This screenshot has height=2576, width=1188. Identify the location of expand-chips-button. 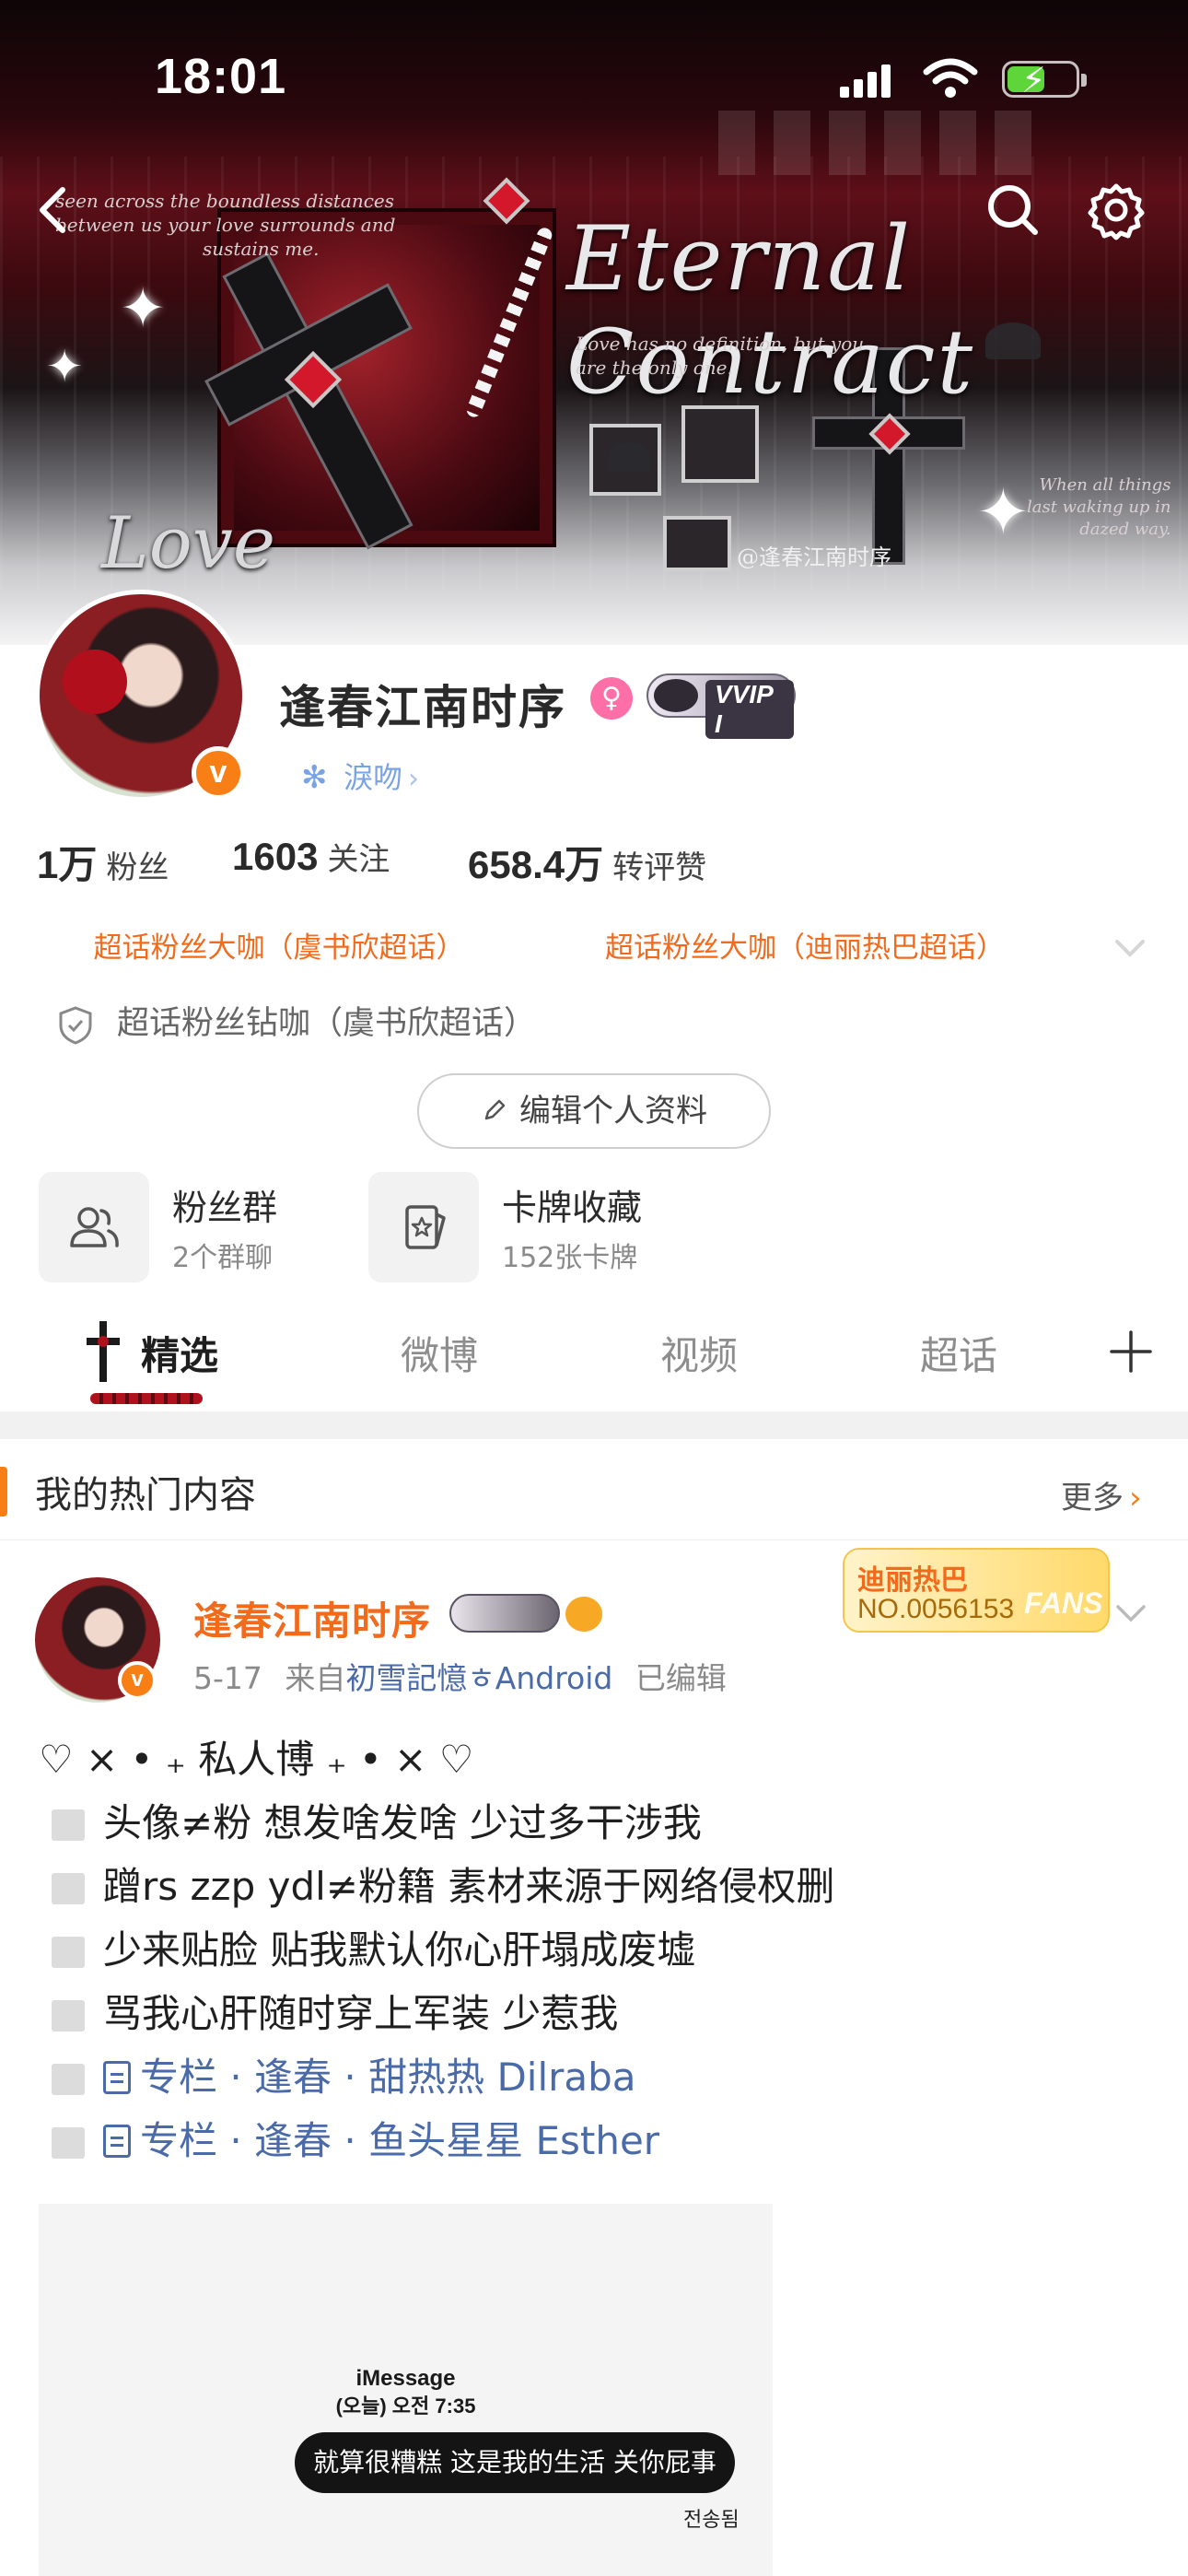
(1130, 949).